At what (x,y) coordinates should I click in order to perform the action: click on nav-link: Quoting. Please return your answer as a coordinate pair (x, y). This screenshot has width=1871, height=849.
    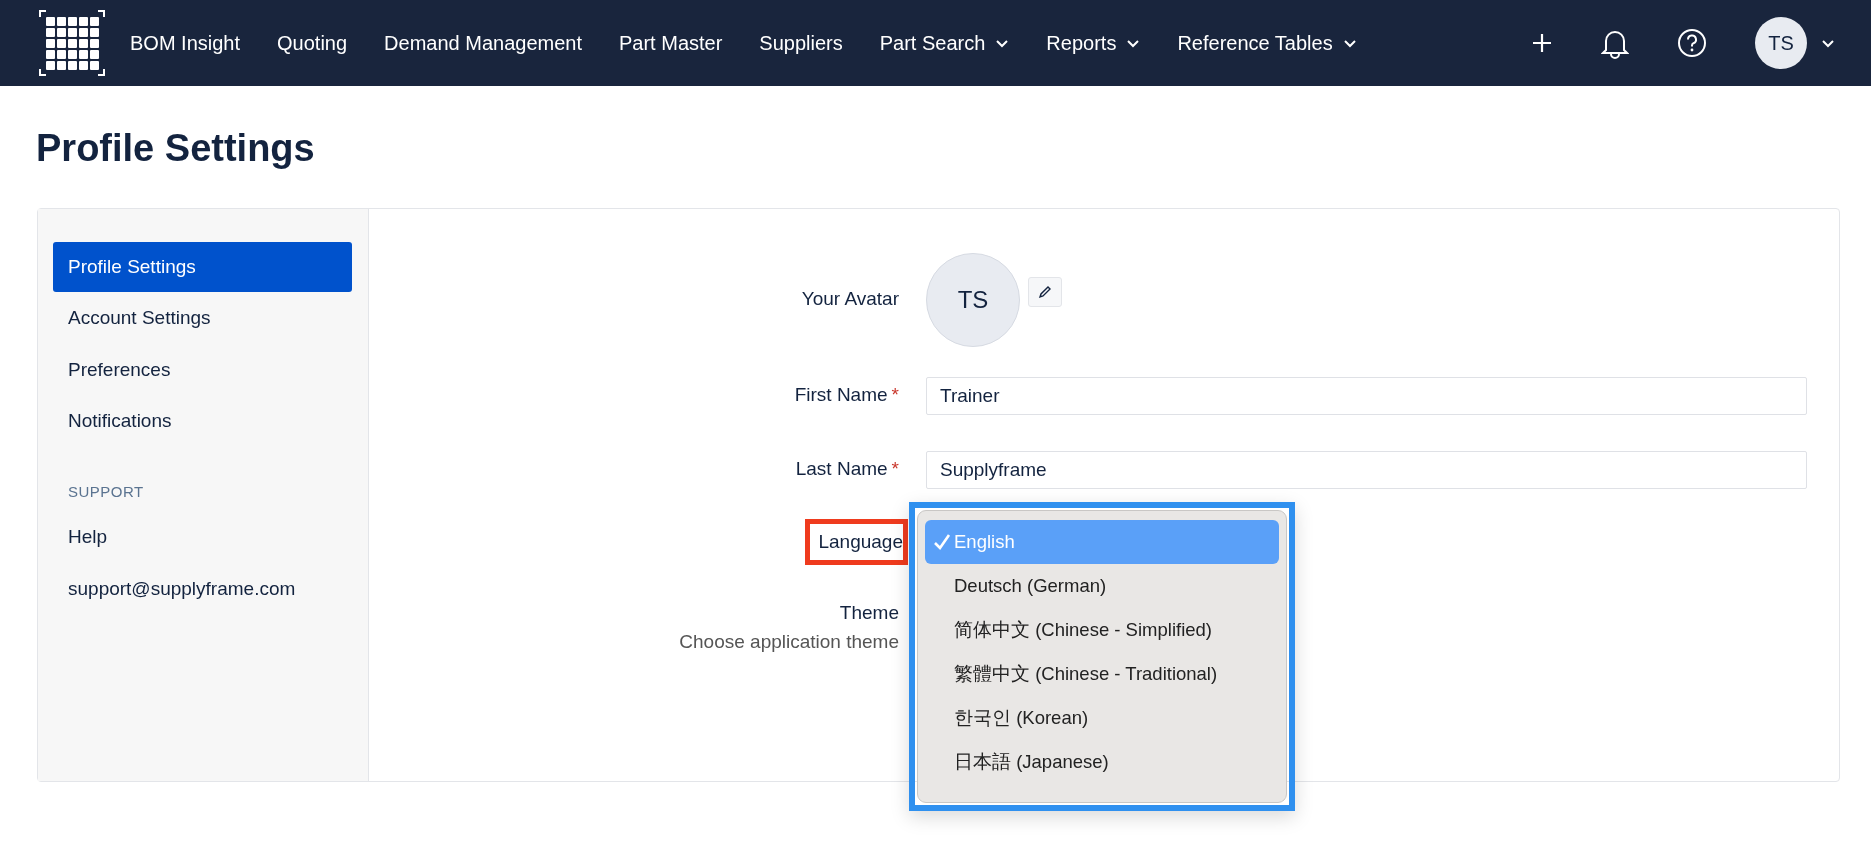
    Looking at the image, I should click on (312, 43).